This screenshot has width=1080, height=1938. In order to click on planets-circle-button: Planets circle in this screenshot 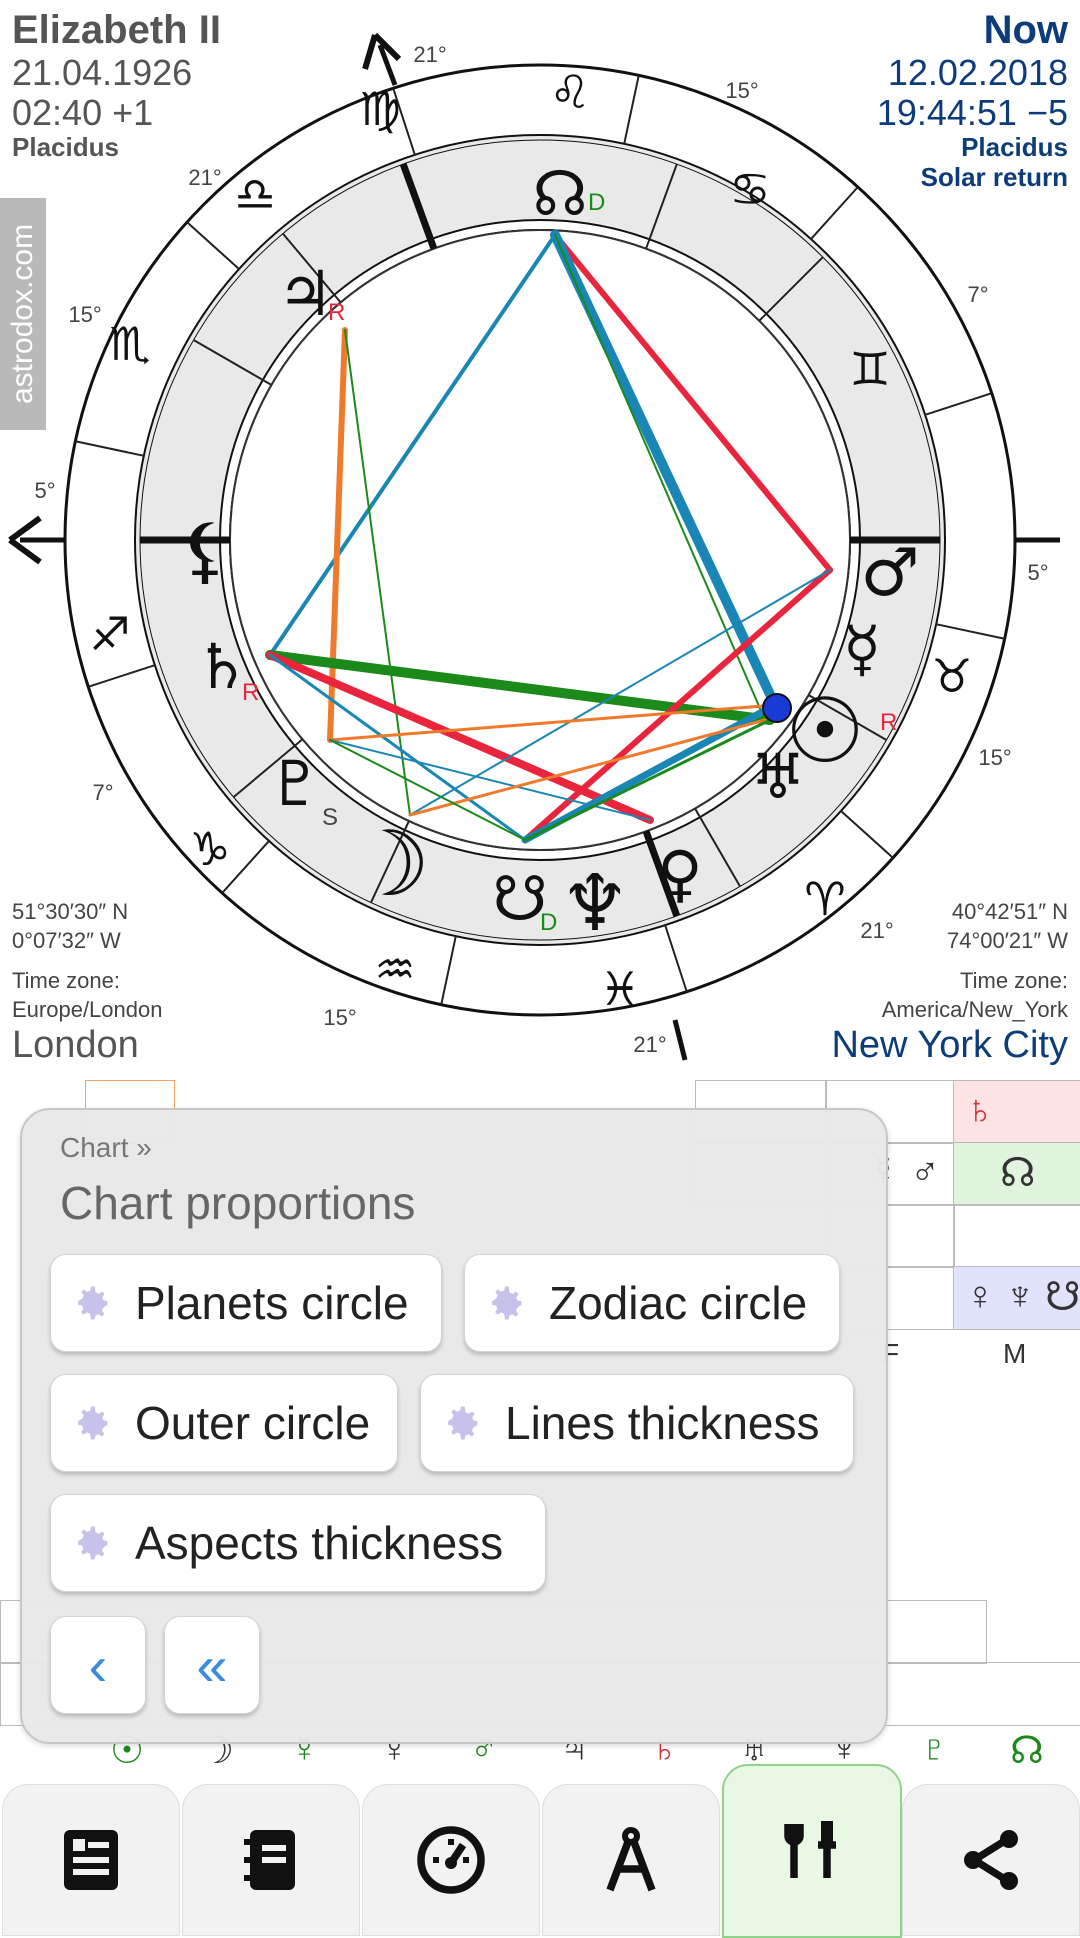, I will do `click(246, 1303)`.